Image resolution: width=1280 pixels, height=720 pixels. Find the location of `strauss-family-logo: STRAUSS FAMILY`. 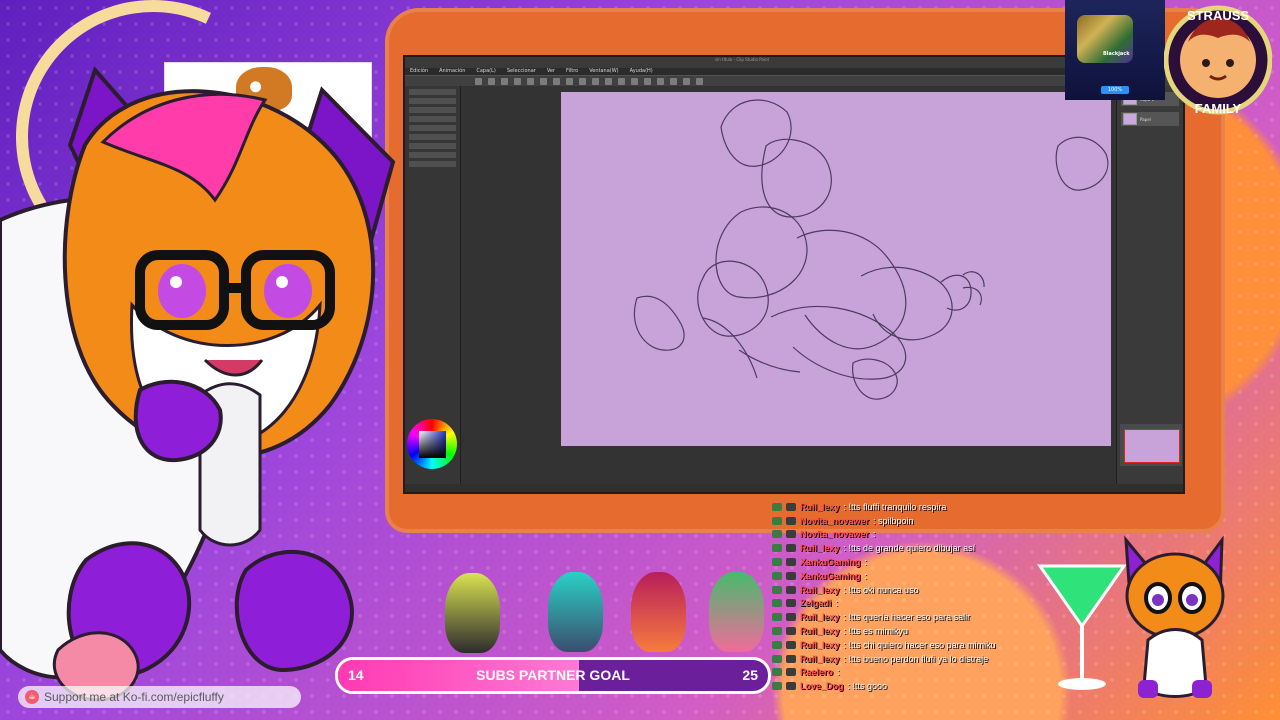

strauss-family-logo: STRAUSS FAMILY is located at coordinates (1218, 60).